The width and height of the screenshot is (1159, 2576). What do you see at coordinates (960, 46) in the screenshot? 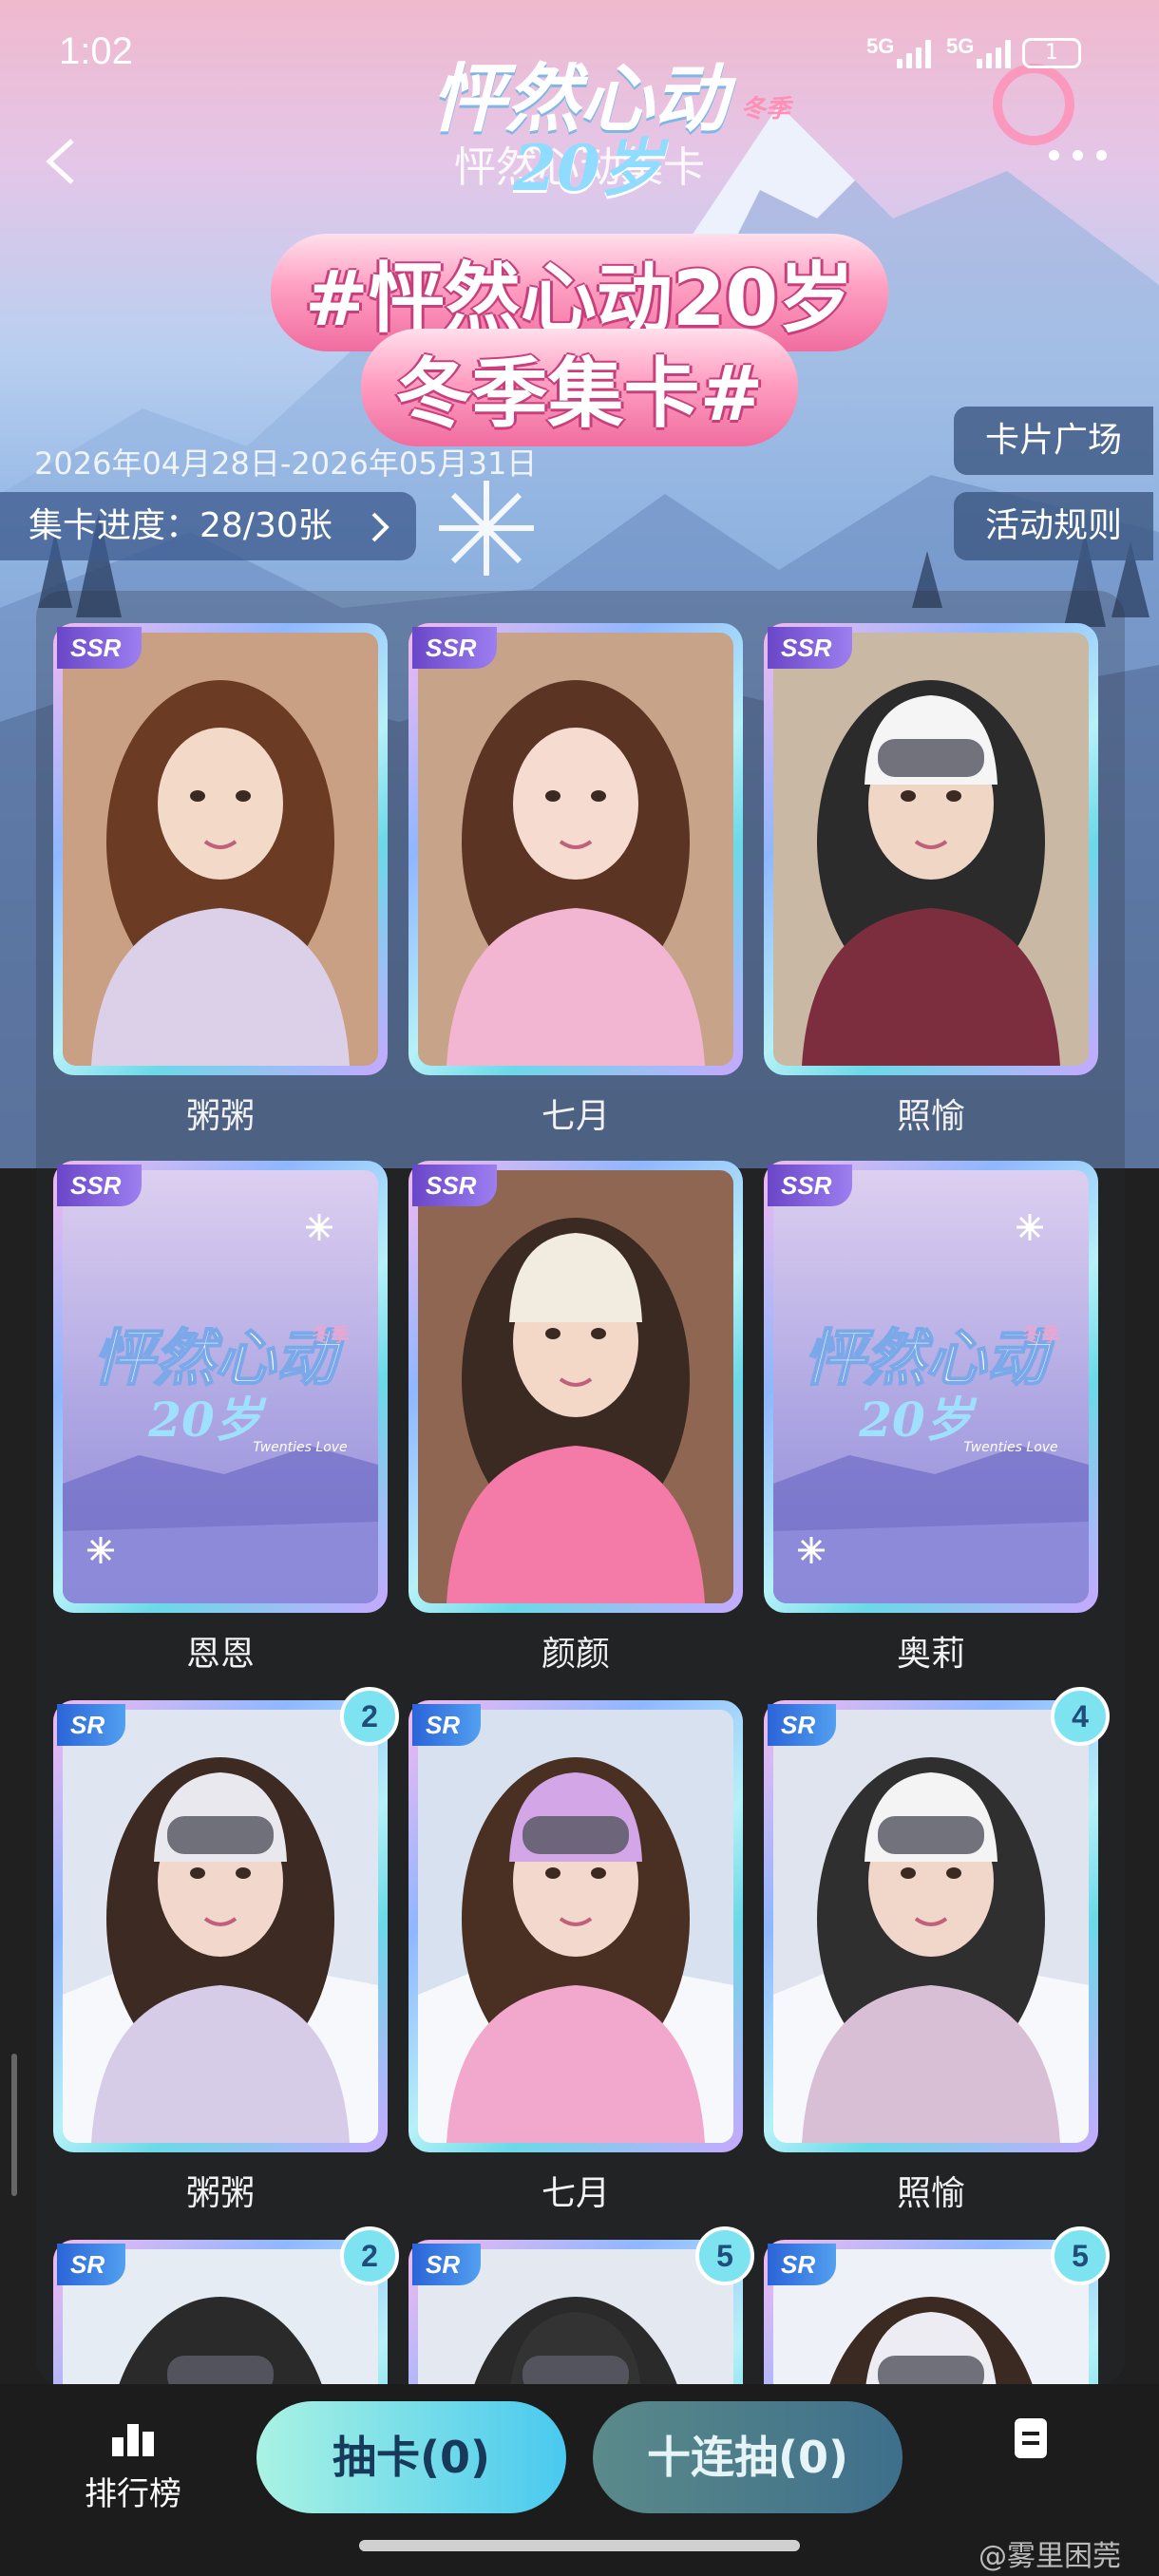
I see `signal-label-2: 5G` at bounding box center [960, 46].